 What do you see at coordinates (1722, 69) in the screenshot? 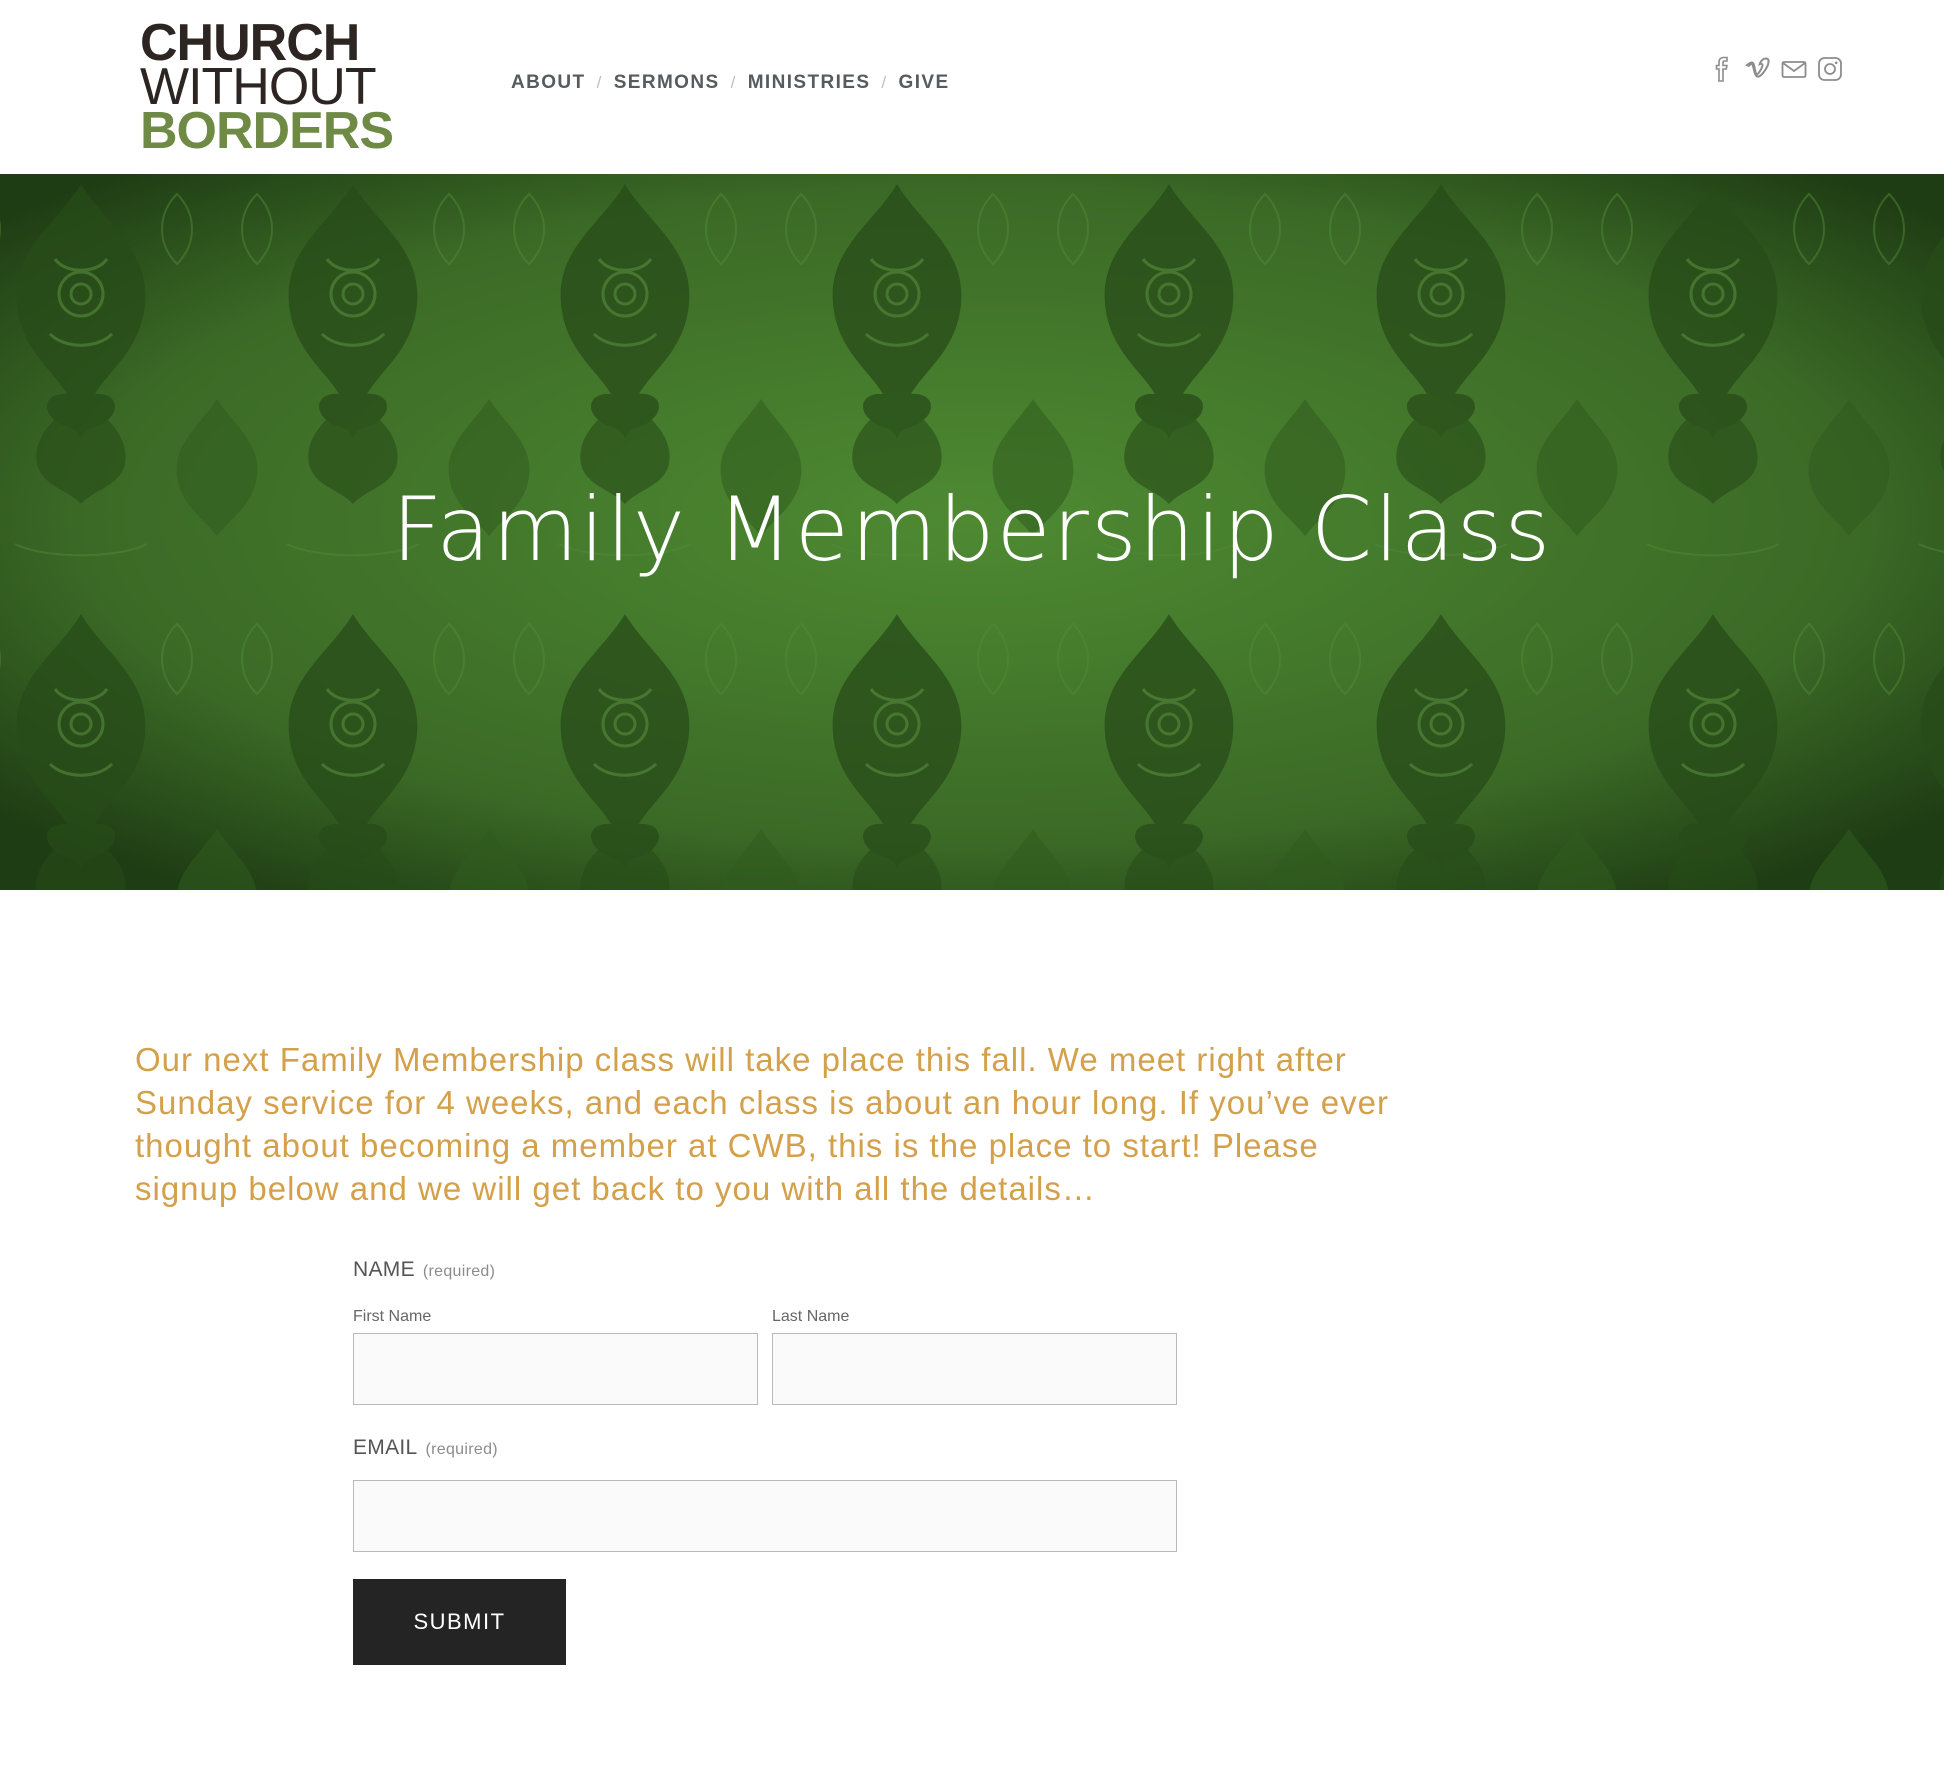
I see `facebook-icon` at bounding box center [1722, 69].